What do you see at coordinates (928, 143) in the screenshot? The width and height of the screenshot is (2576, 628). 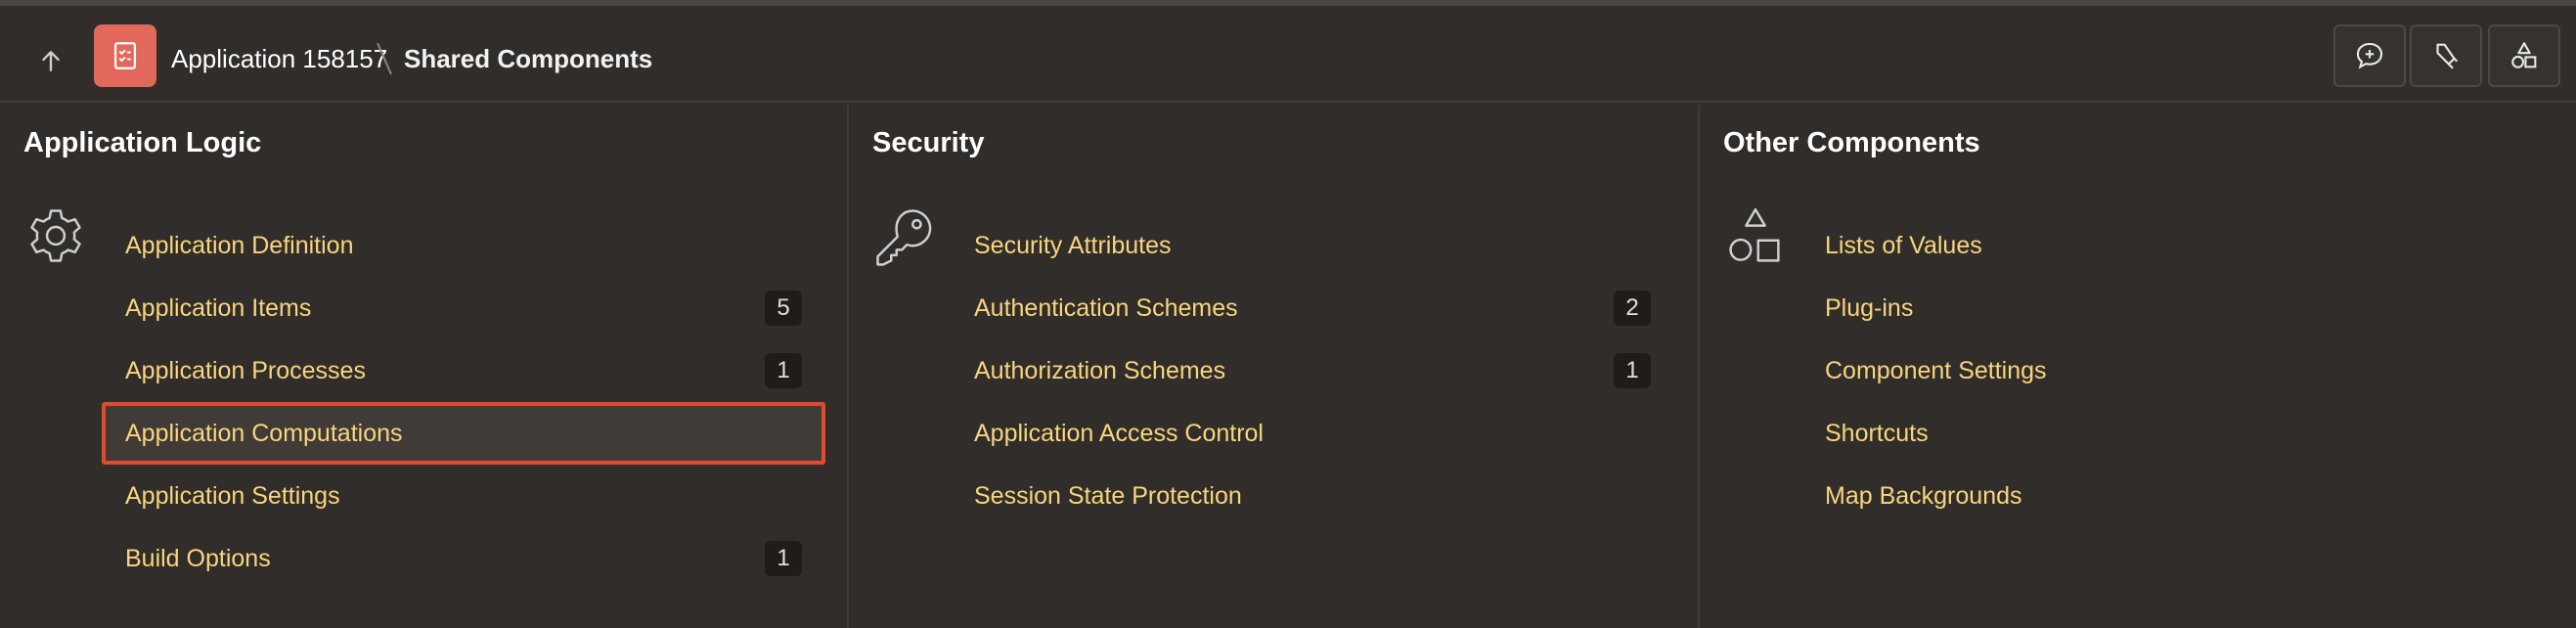 I see `column-title: Security` at bounding box center [928, 143].